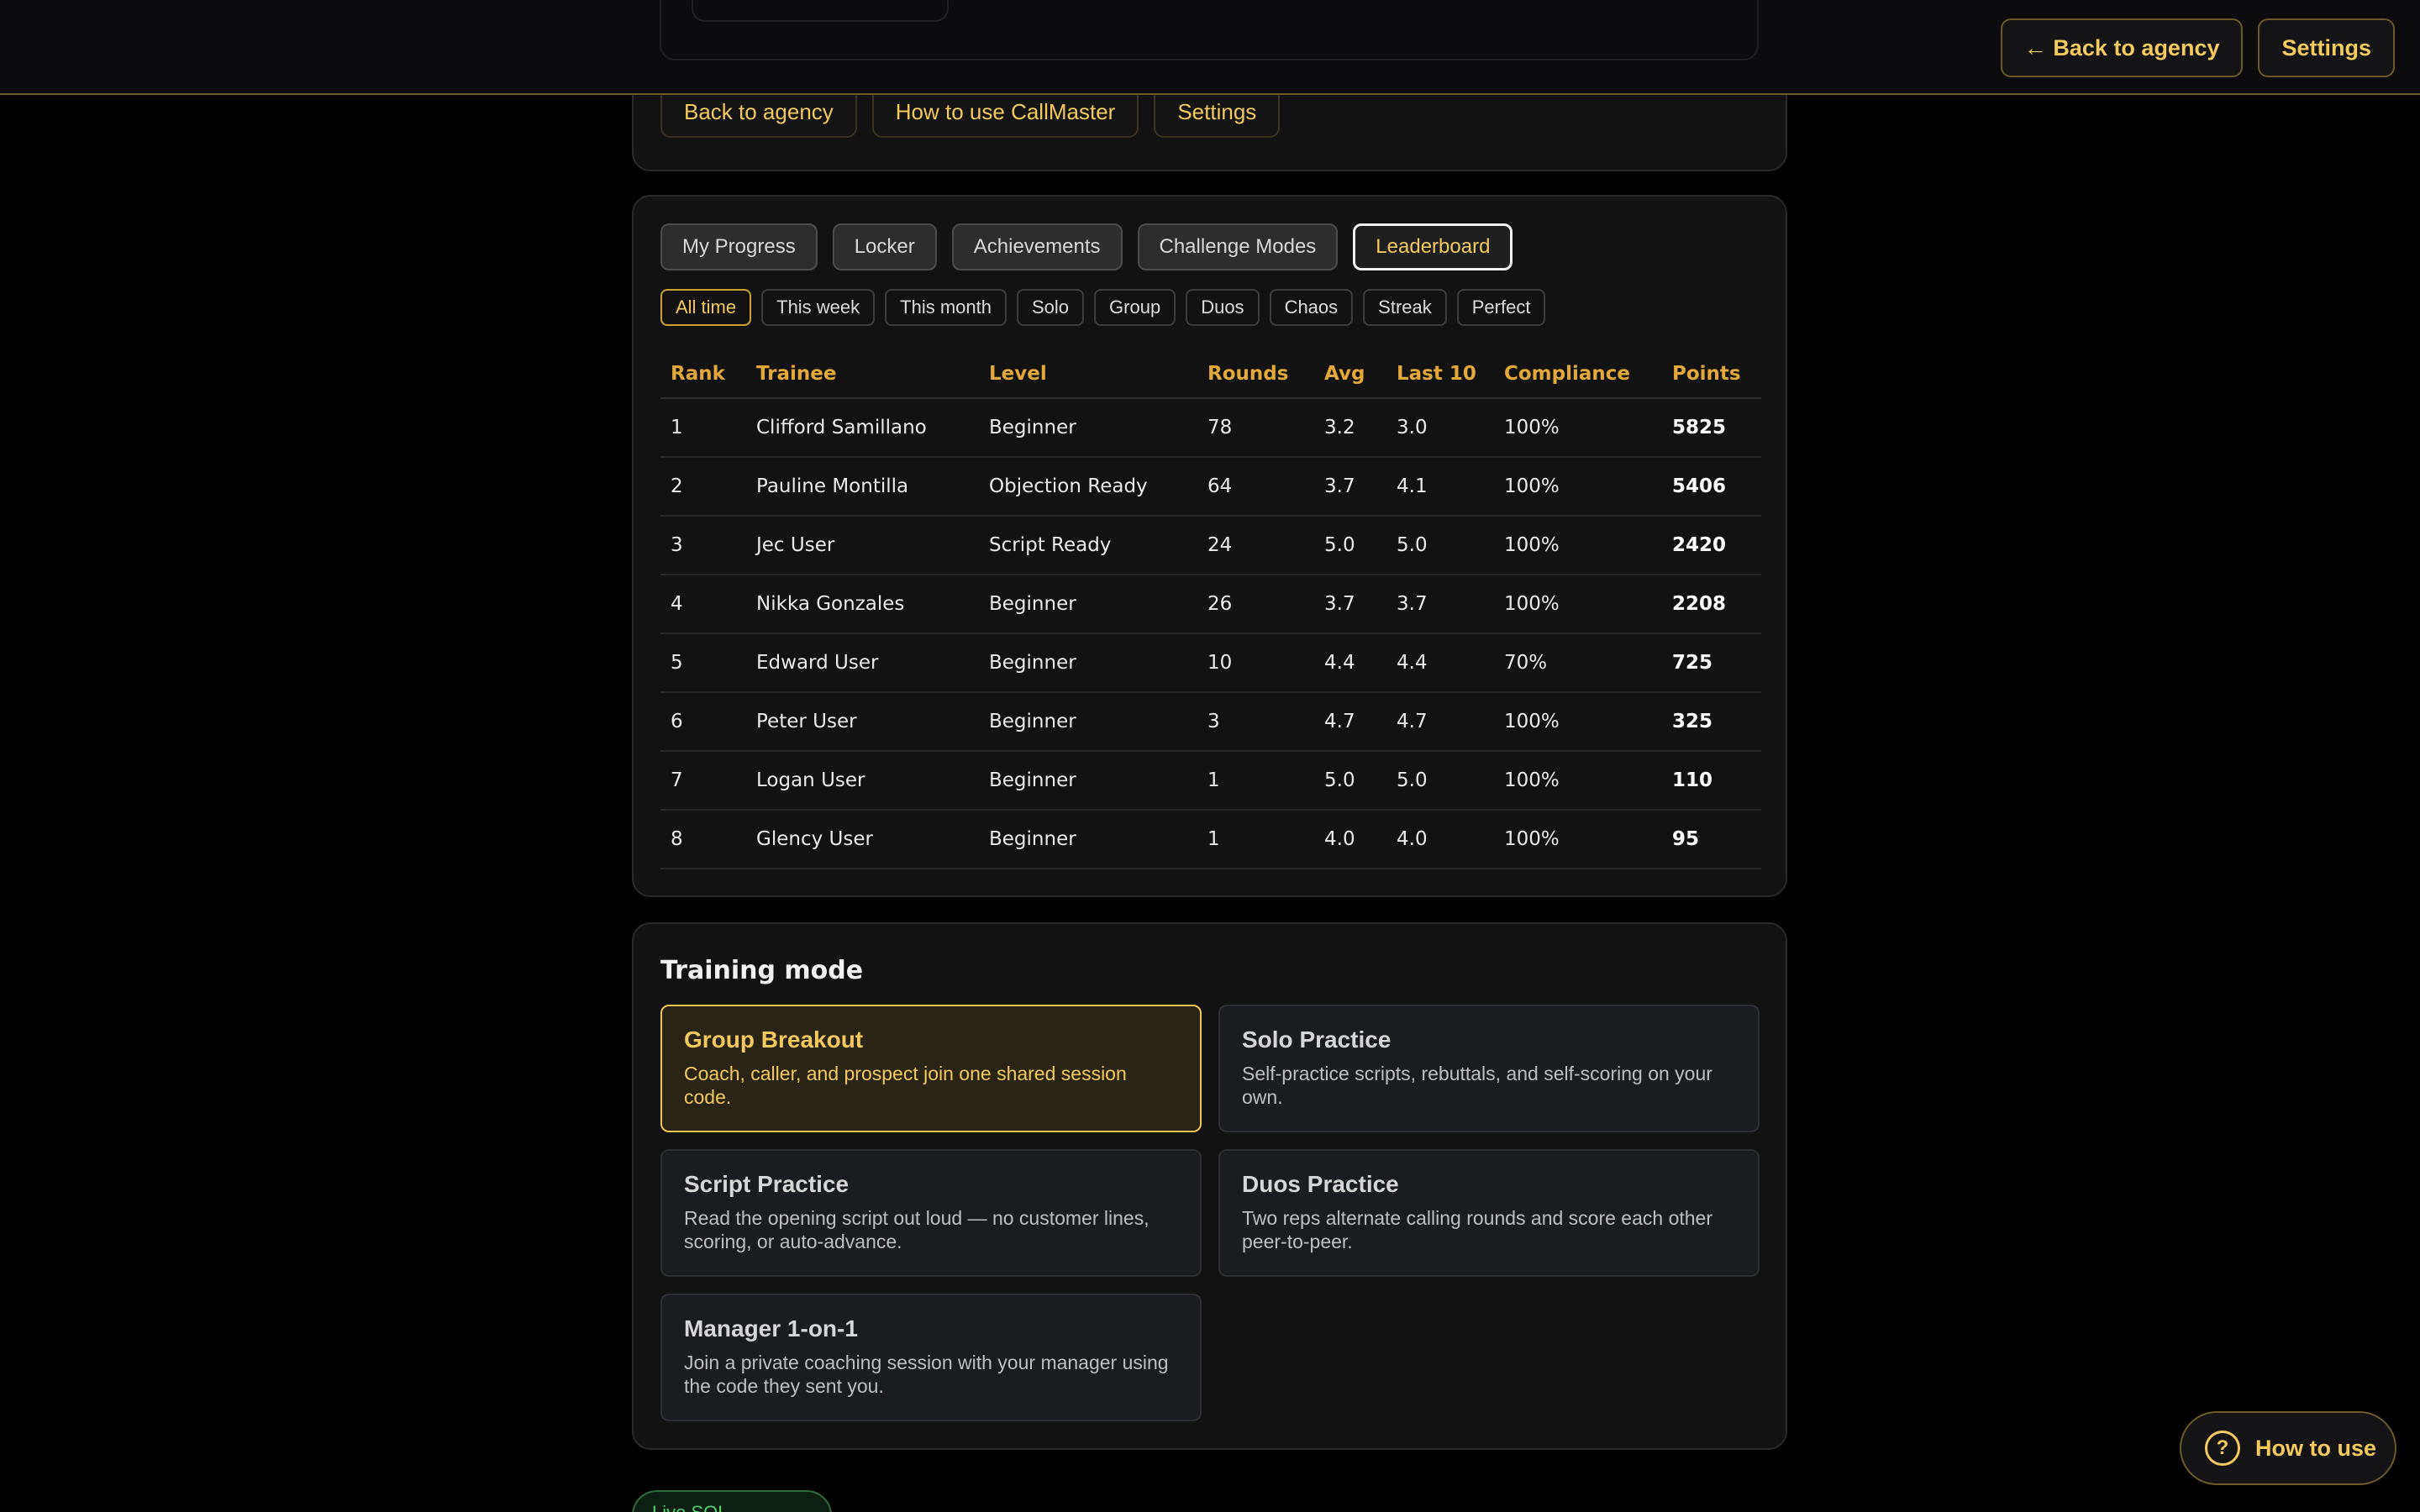  I want to click on table-row: 8 Glency User Beginner 1 4.0 4.0 100% 95, so click(1210, 839).